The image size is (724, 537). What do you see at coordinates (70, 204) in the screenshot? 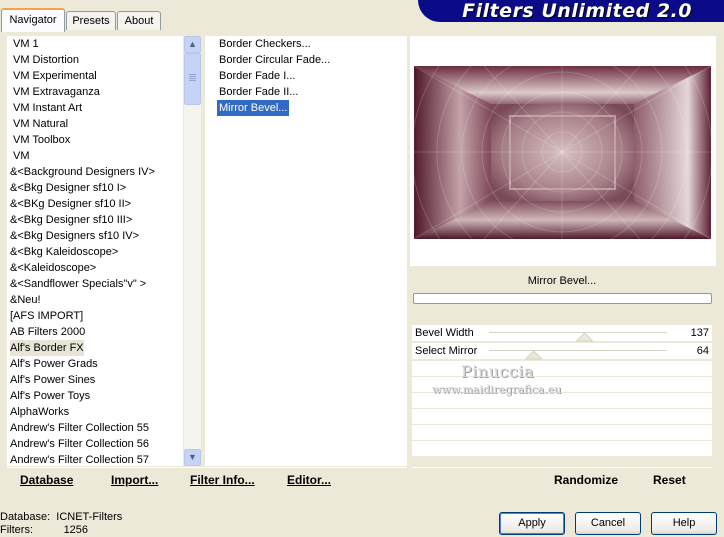
I see `category-item: &<BKg Designer sf10 II>` at bounding box center [70, 204].